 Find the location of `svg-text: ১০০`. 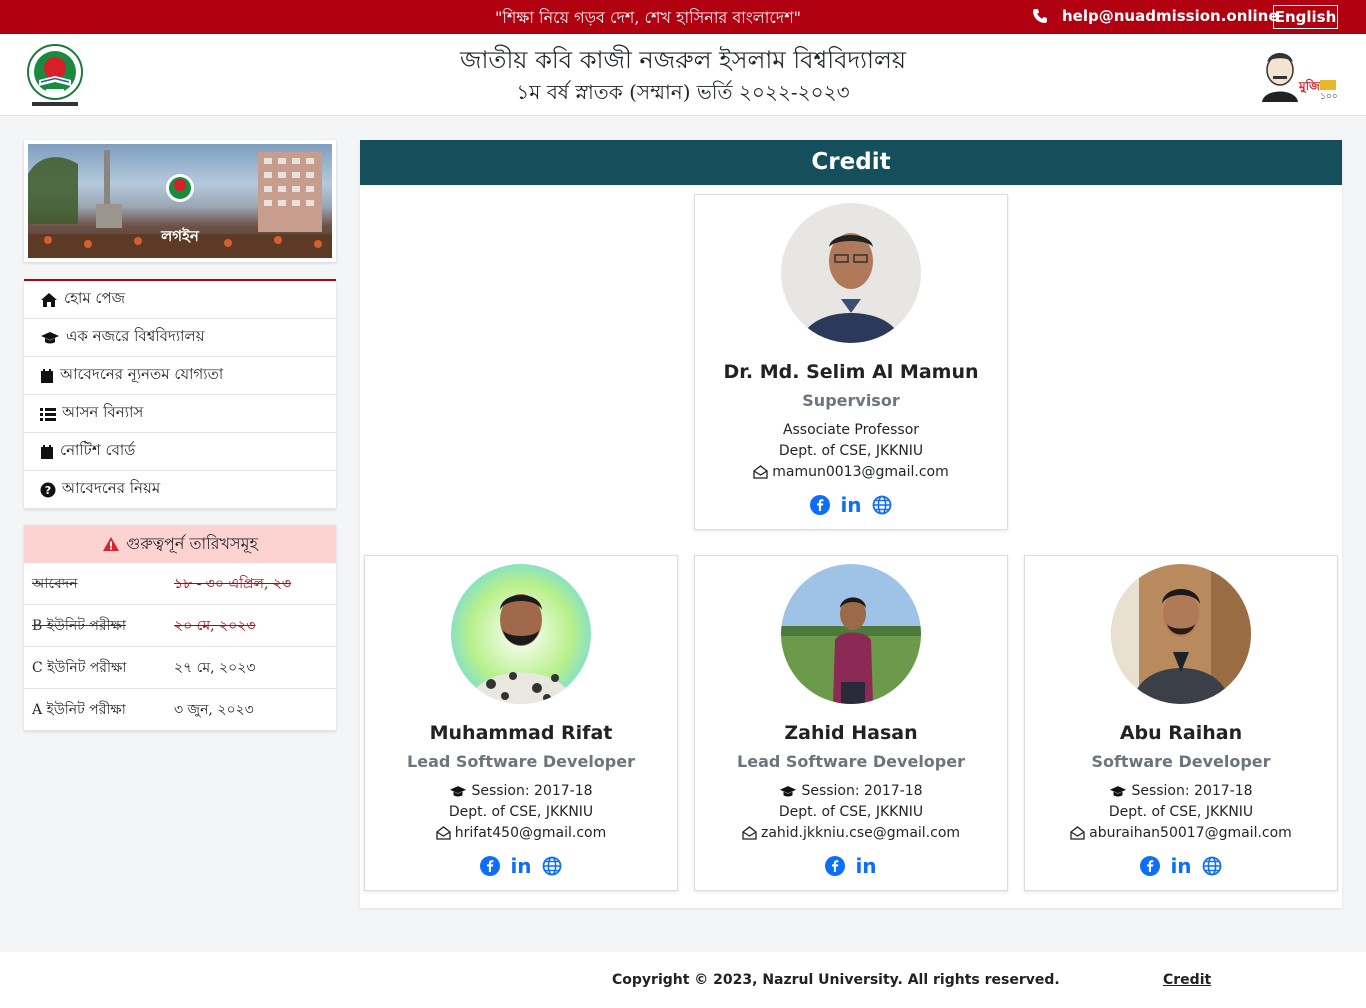

svg-text: ১০০ is located at coordinates (1329, 97).